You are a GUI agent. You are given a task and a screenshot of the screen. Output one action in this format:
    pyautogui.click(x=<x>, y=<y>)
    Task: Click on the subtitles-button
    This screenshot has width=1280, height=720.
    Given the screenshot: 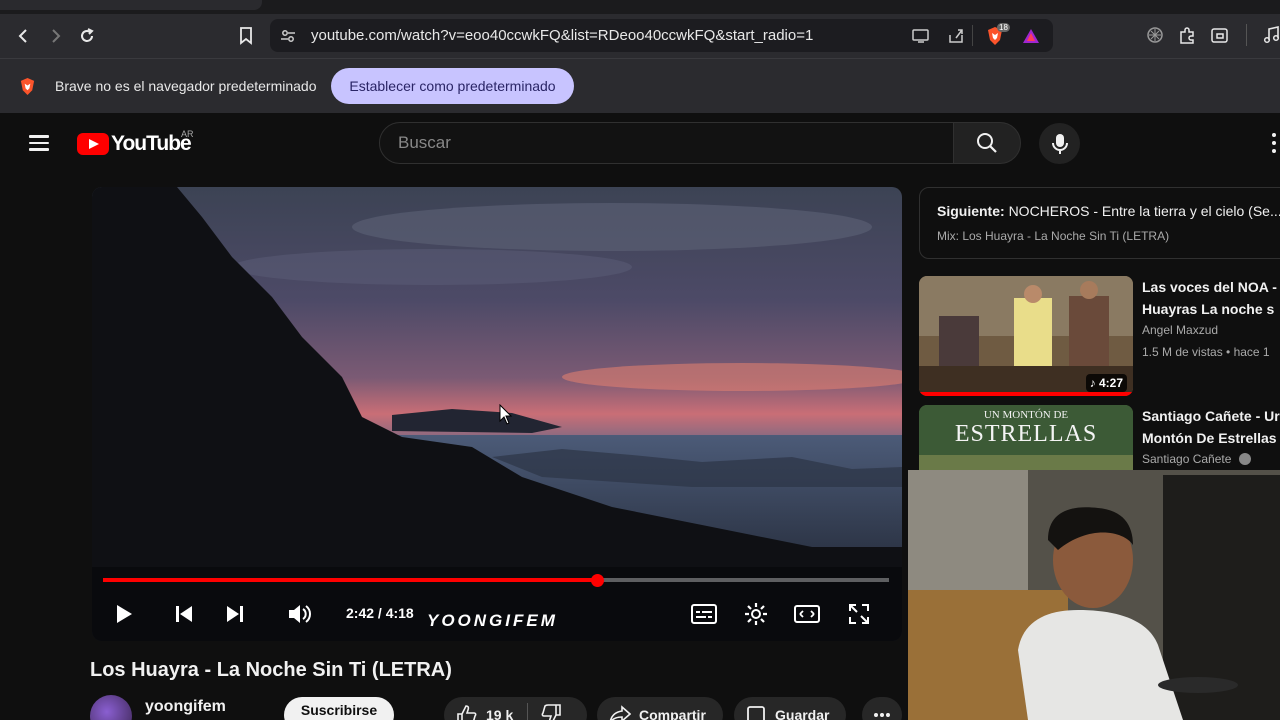 What is the action you would take?
    pyautogui.click(x=704, y=614)
    